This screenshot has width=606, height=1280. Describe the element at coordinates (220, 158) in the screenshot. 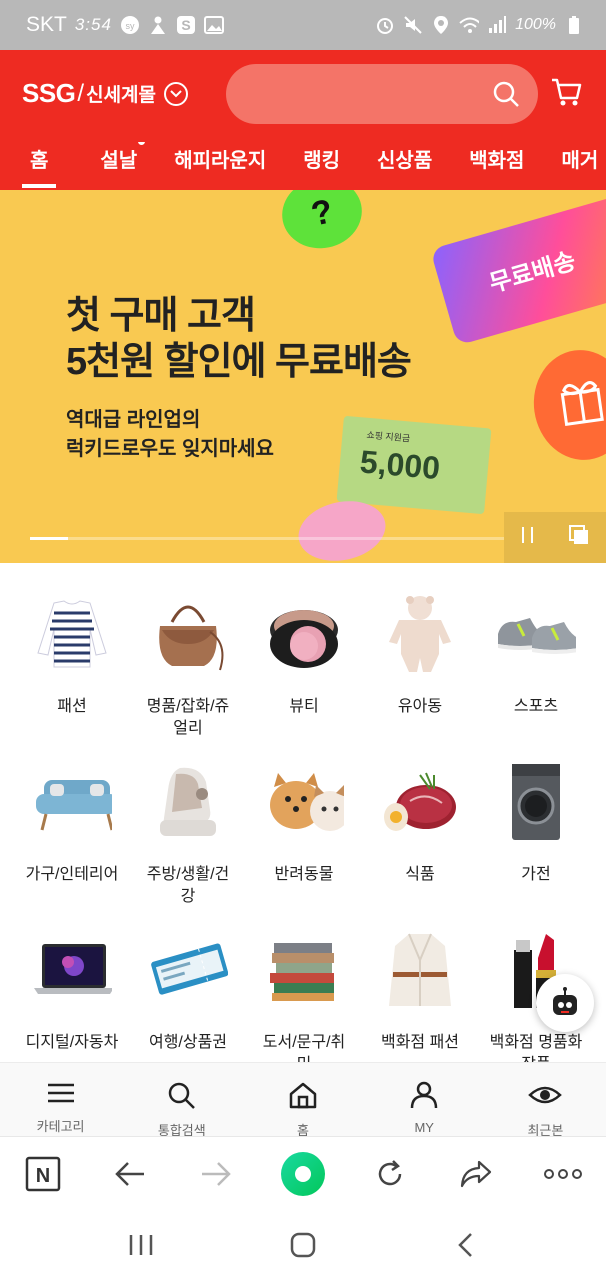

I see `tab-happy-lounge: 해피라운지` at that location.